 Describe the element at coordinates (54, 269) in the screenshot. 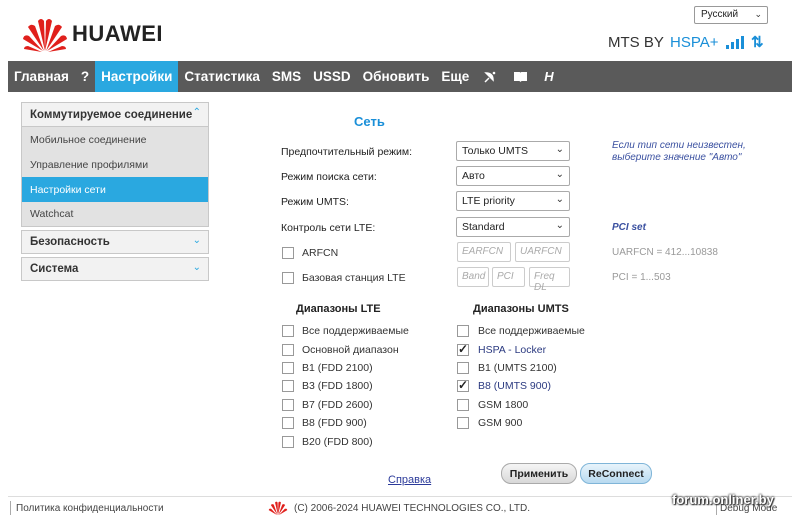

I see `sidebar-group-label: Система` at that location.